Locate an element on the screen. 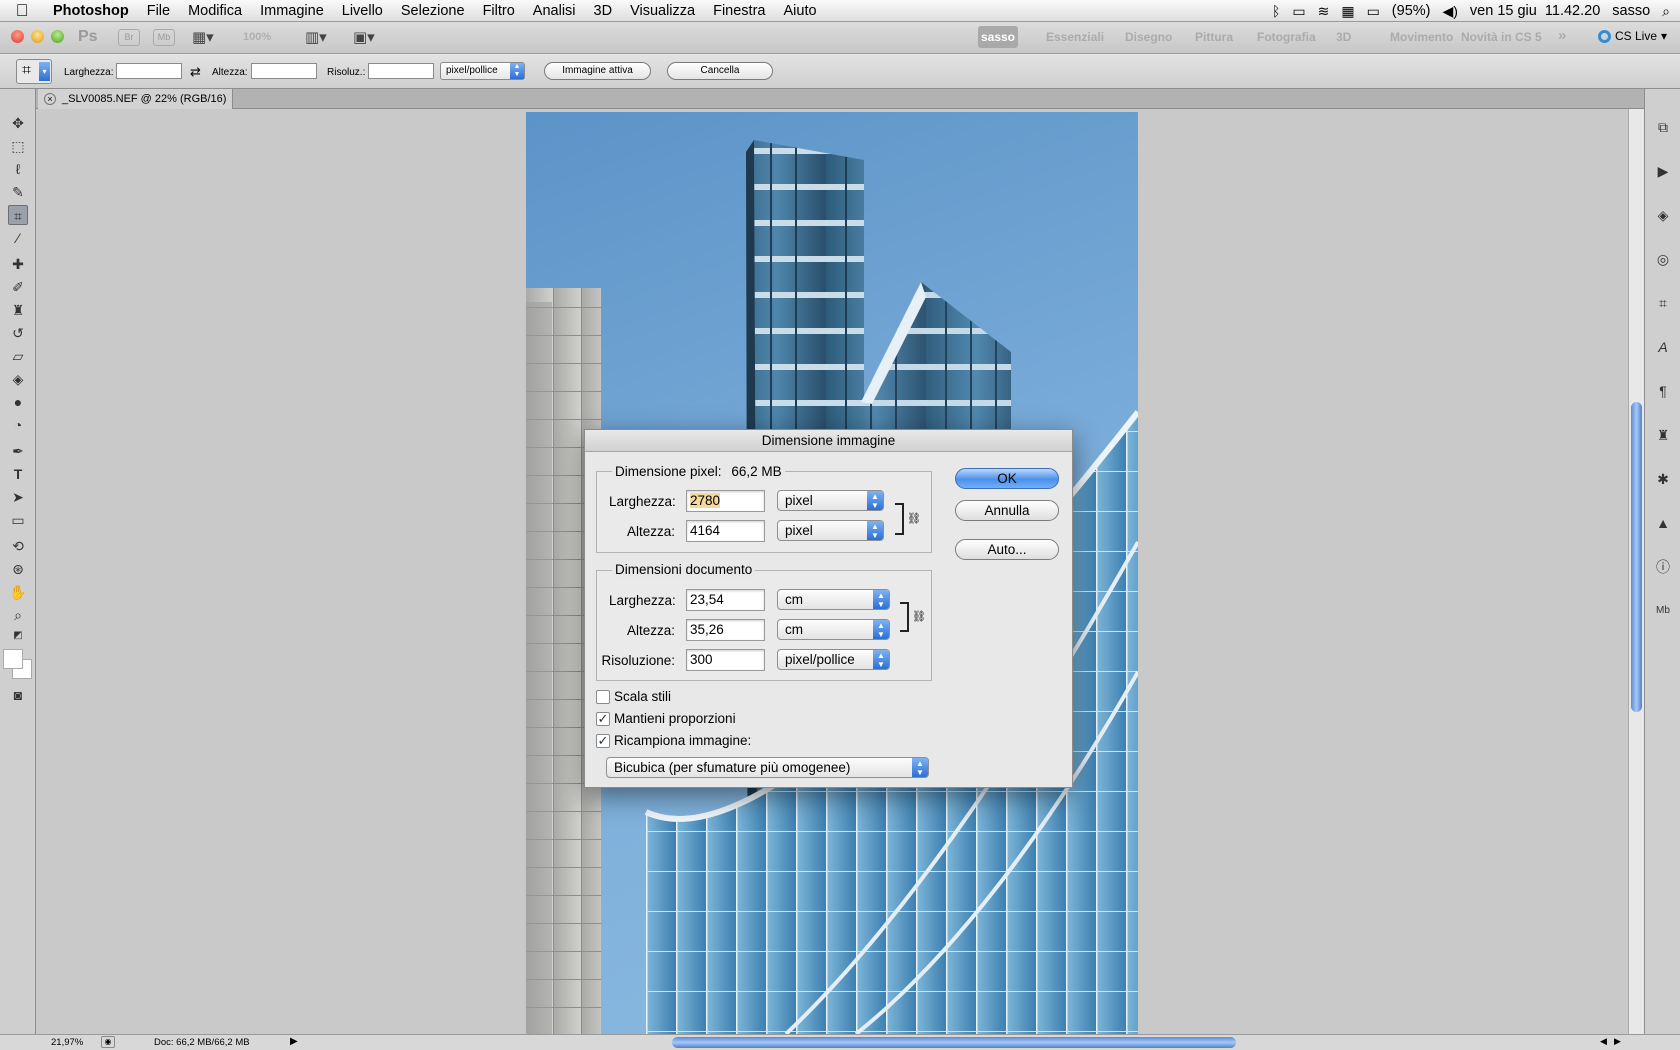 The height and width of the screenshot is (1050, 1680). quick-selection-tool-icon: ✎ is located at coordinates (18, 192).